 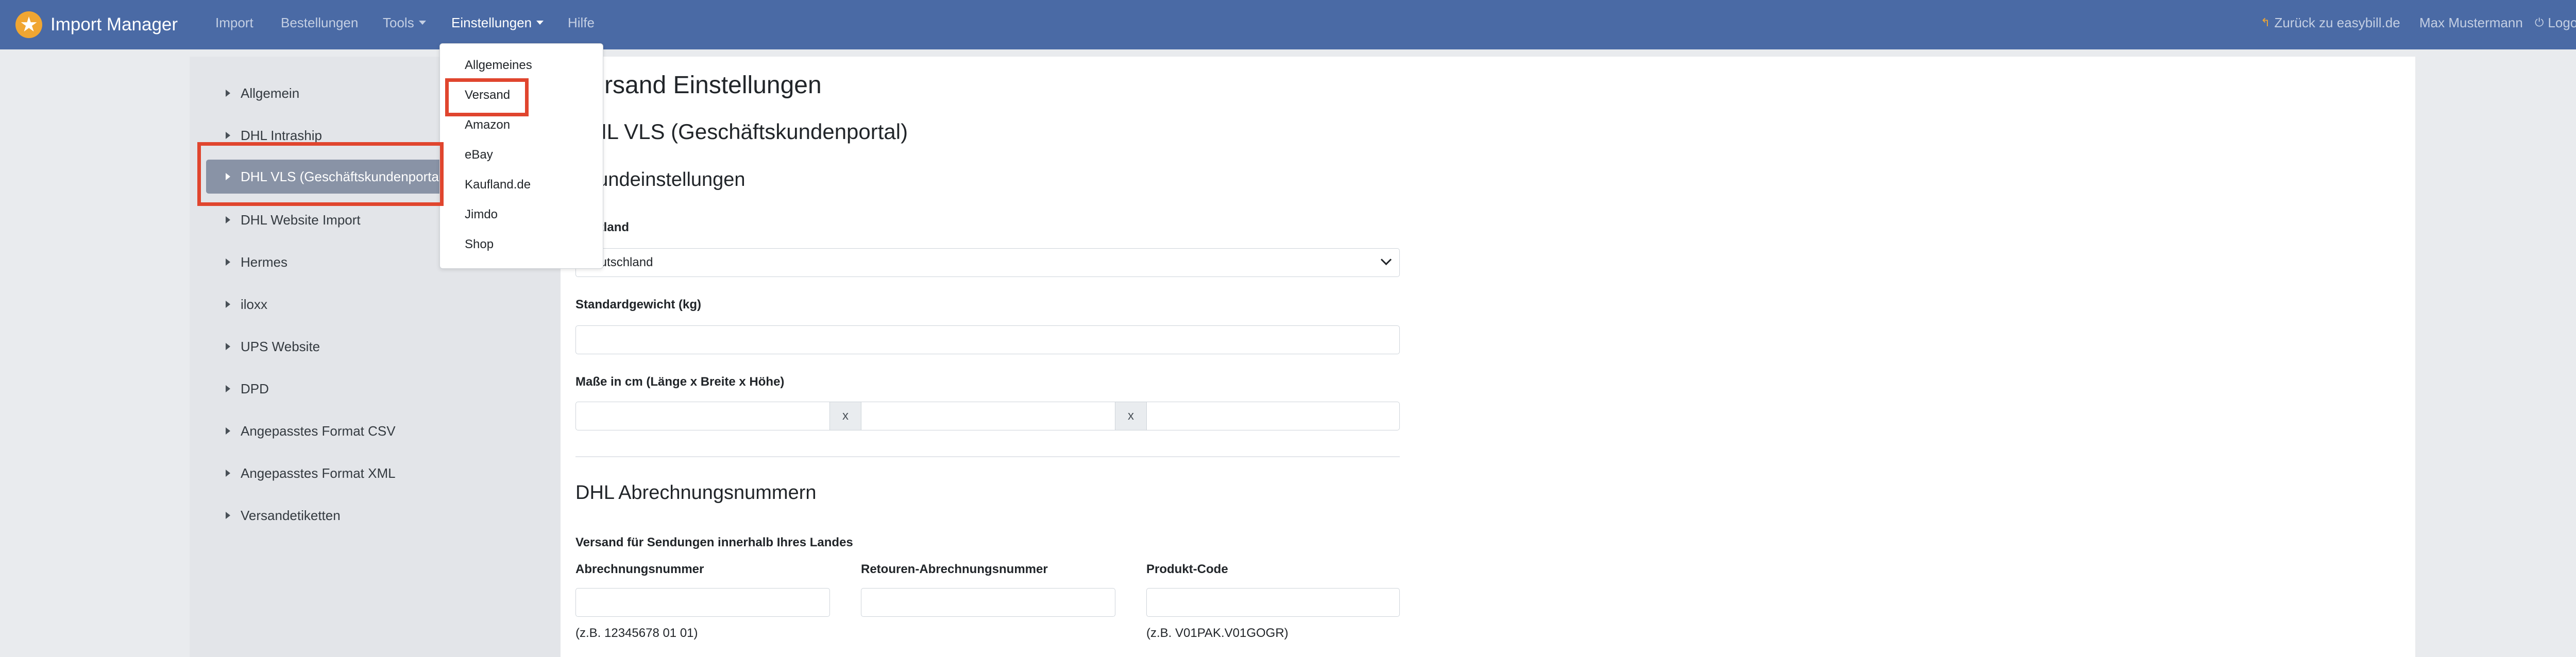 What do you see at coordinates (680, 382) in the screenshot?
I see `dimensions-label: Maße in cm (Länge x Breite x Höhe)` at bounding box center [680, 382].